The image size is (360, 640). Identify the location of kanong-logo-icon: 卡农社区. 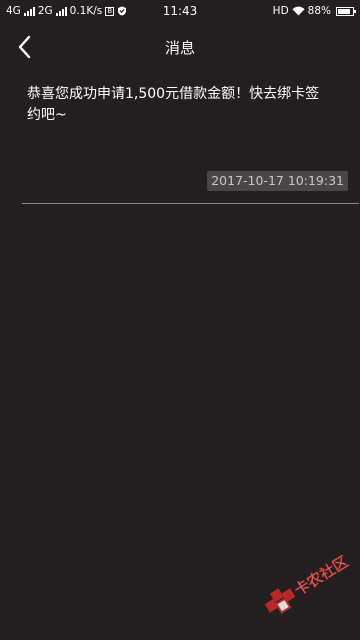
(308, 583).